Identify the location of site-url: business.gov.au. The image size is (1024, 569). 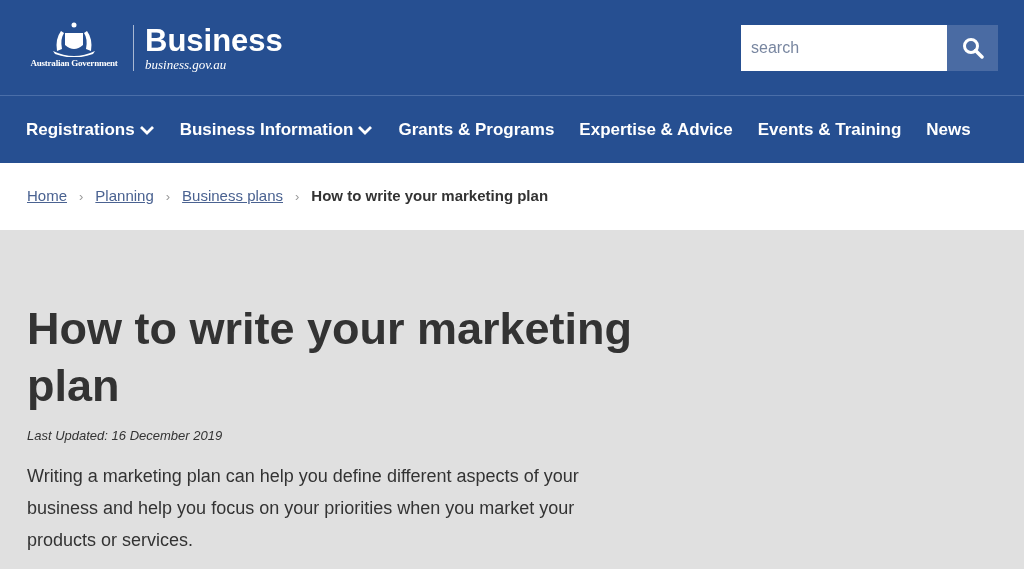
(186, 64).